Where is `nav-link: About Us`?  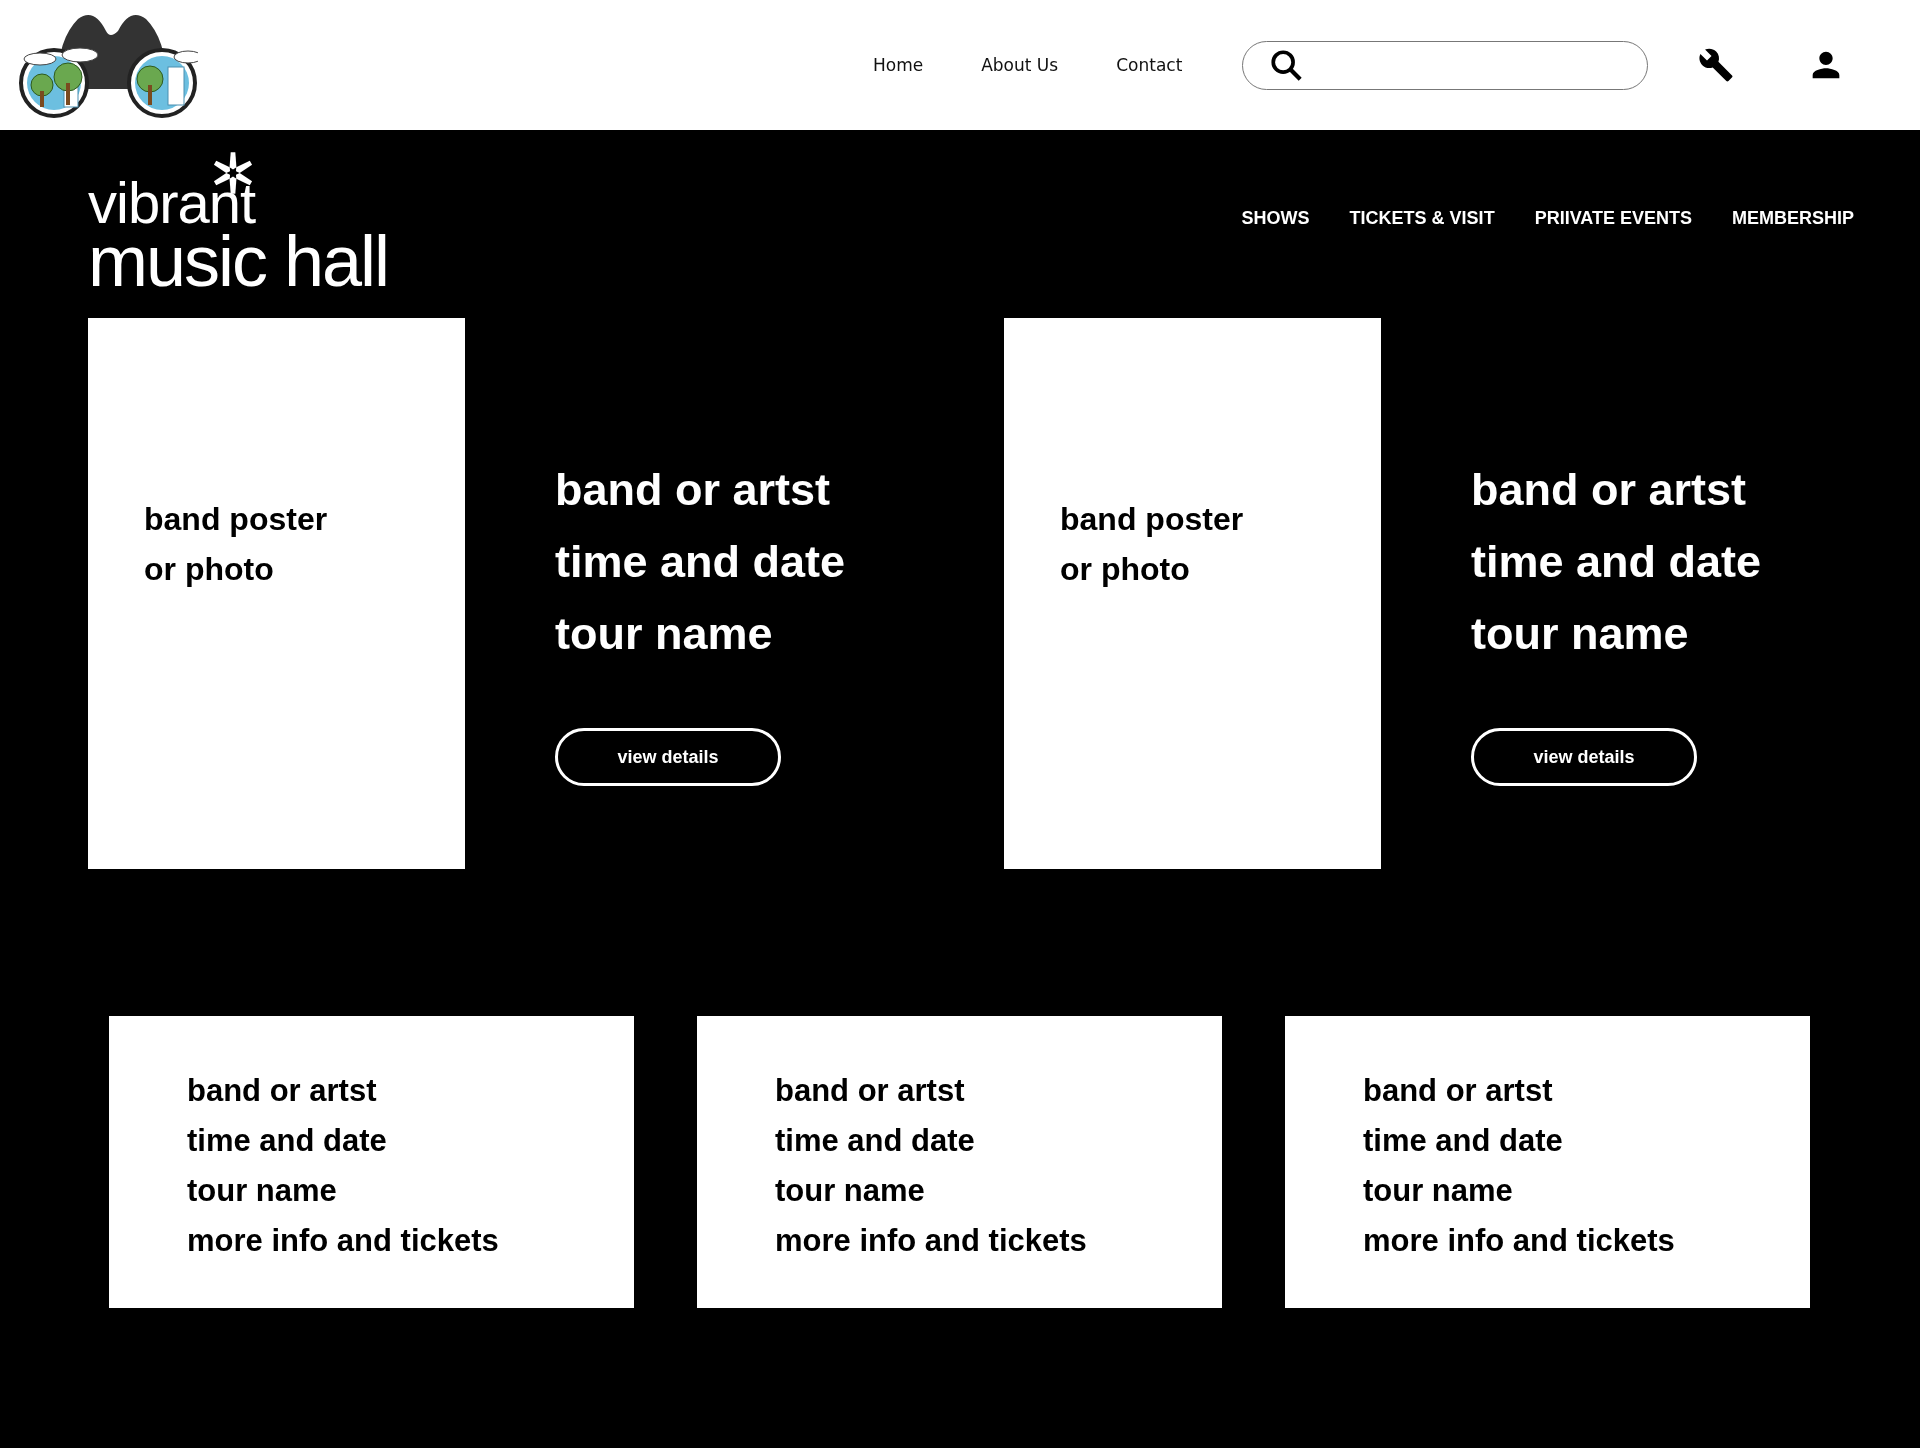
nav-link: About Us is located at coordinates (1020, 65).